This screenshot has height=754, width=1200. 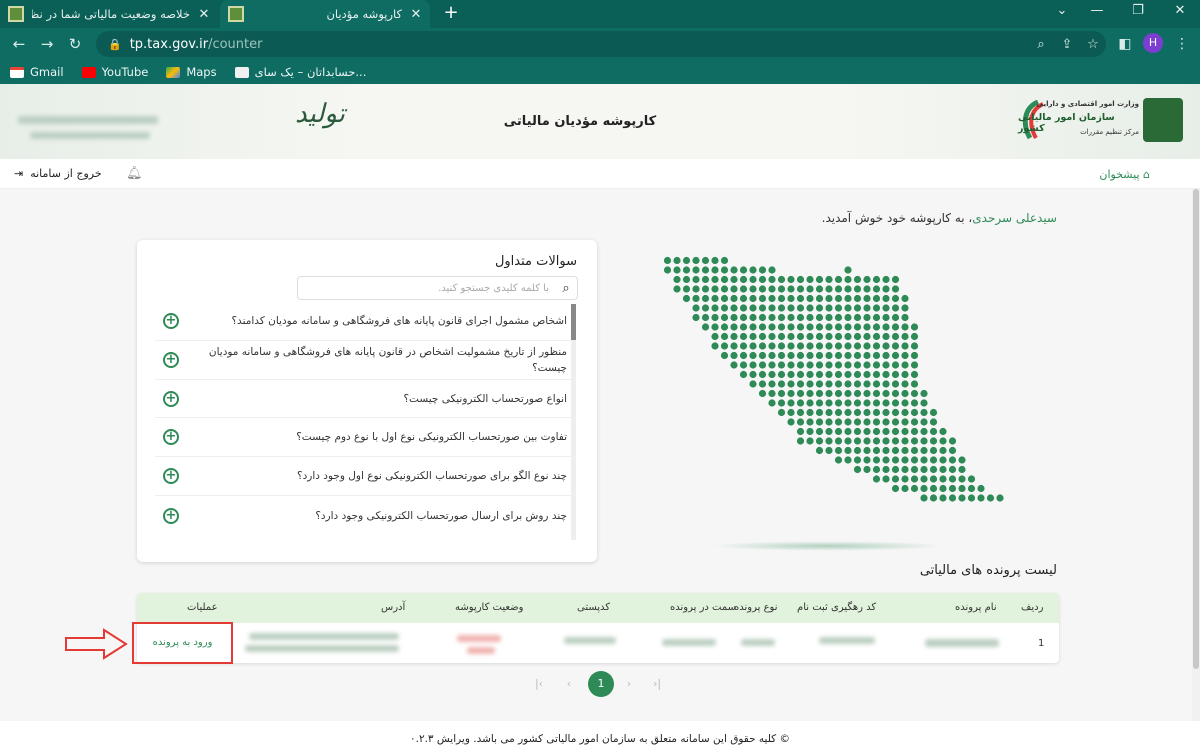 I want to click on search-icon: ⌕, so click(x=566, y=288).